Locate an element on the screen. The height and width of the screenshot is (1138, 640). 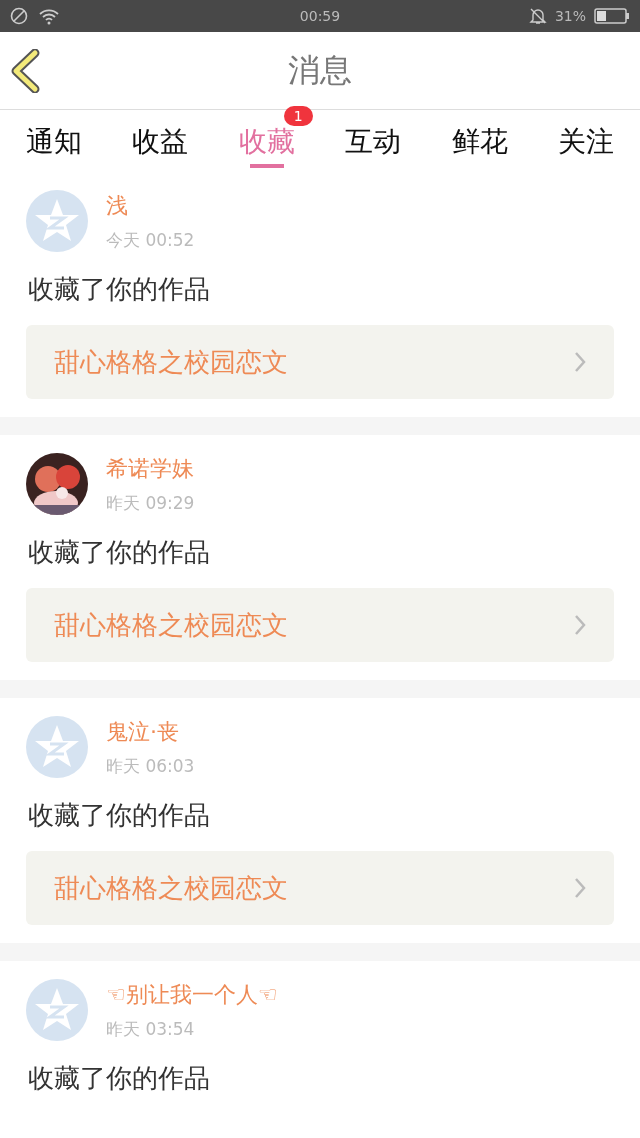
message-time: 昨天 06:03 is located at coordinates (150, 766).